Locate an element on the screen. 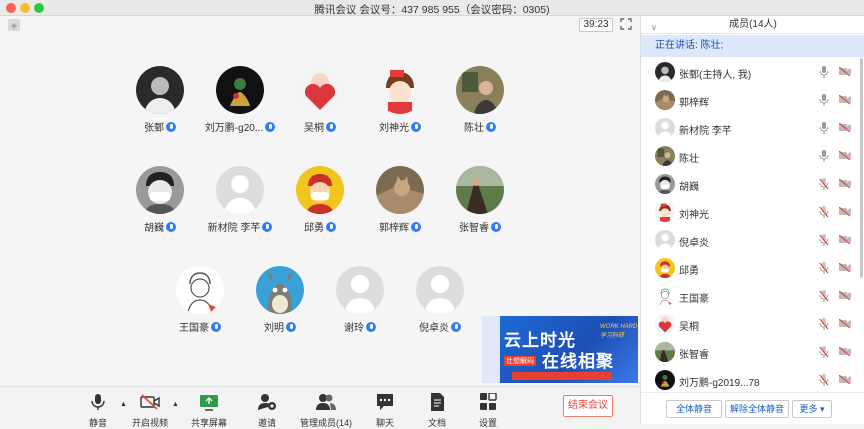 This screenshot has width=864, height=429. member-row: 张智睿 is located at coordinates (752, 352).